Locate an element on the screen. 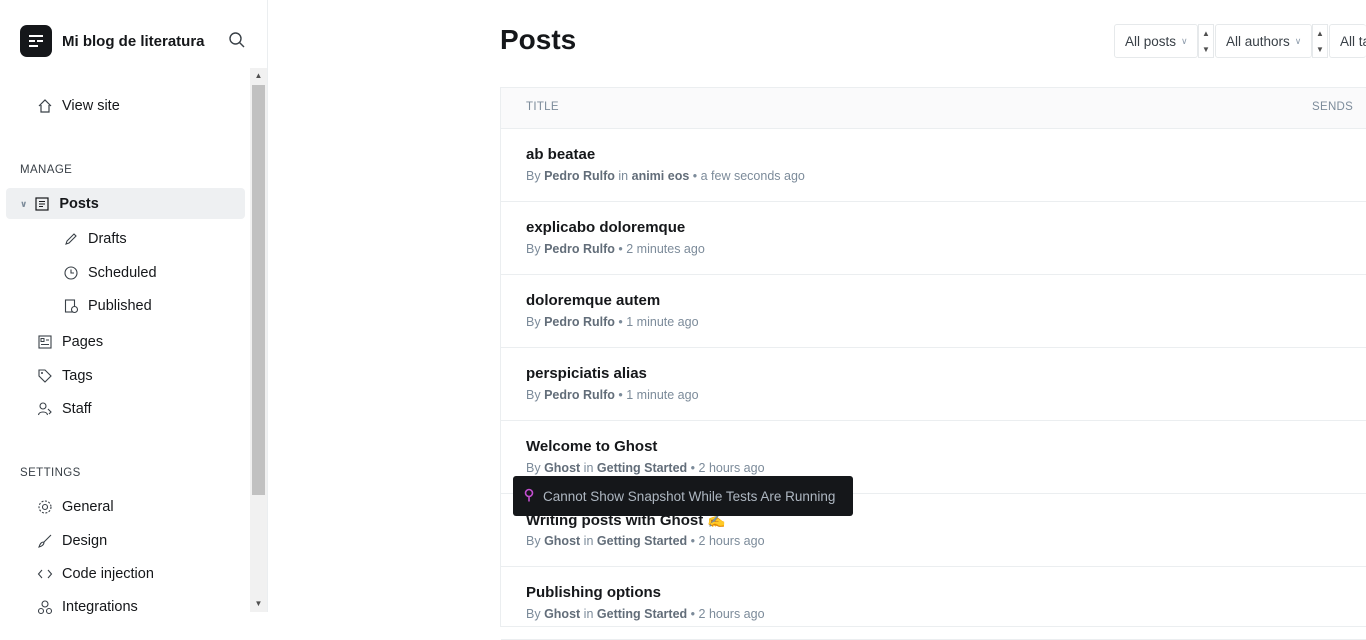  filter-tags: All tags is located at coordinates (1347, 41).